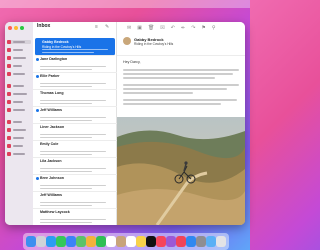 The height and width of the screenshot is (250, 320). I want to click on photos-icon, so click(91, 241).